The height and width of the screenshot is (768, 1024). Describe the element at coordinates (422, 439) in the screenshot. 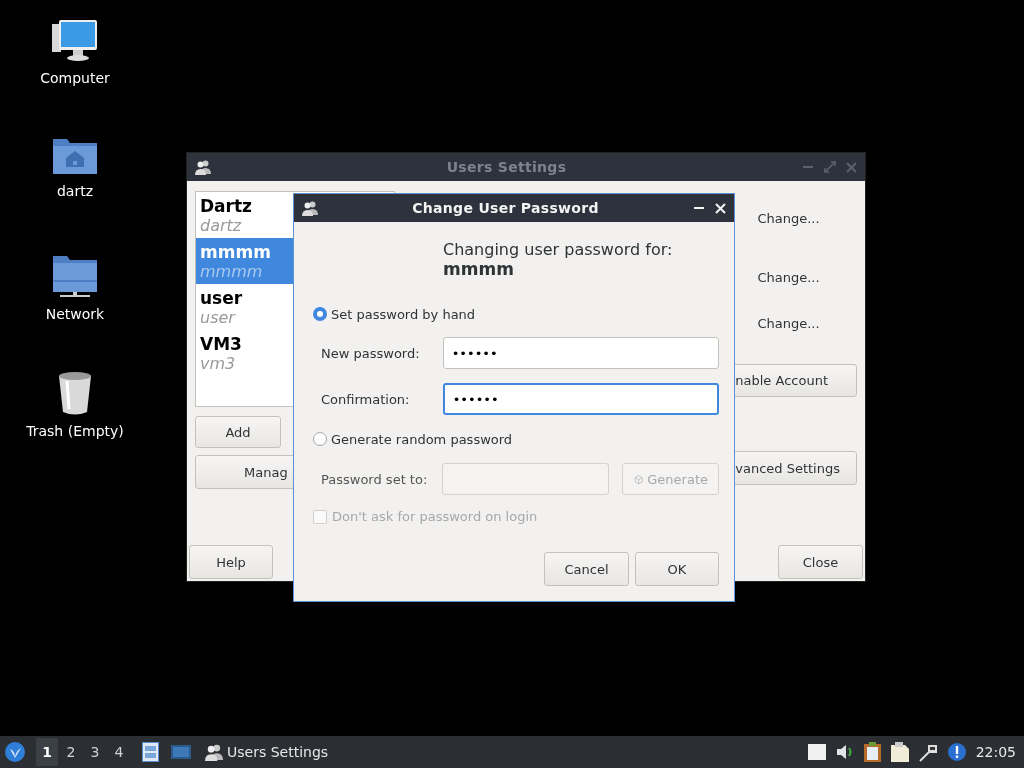

I see `radio-label: Generate random password` at that location.